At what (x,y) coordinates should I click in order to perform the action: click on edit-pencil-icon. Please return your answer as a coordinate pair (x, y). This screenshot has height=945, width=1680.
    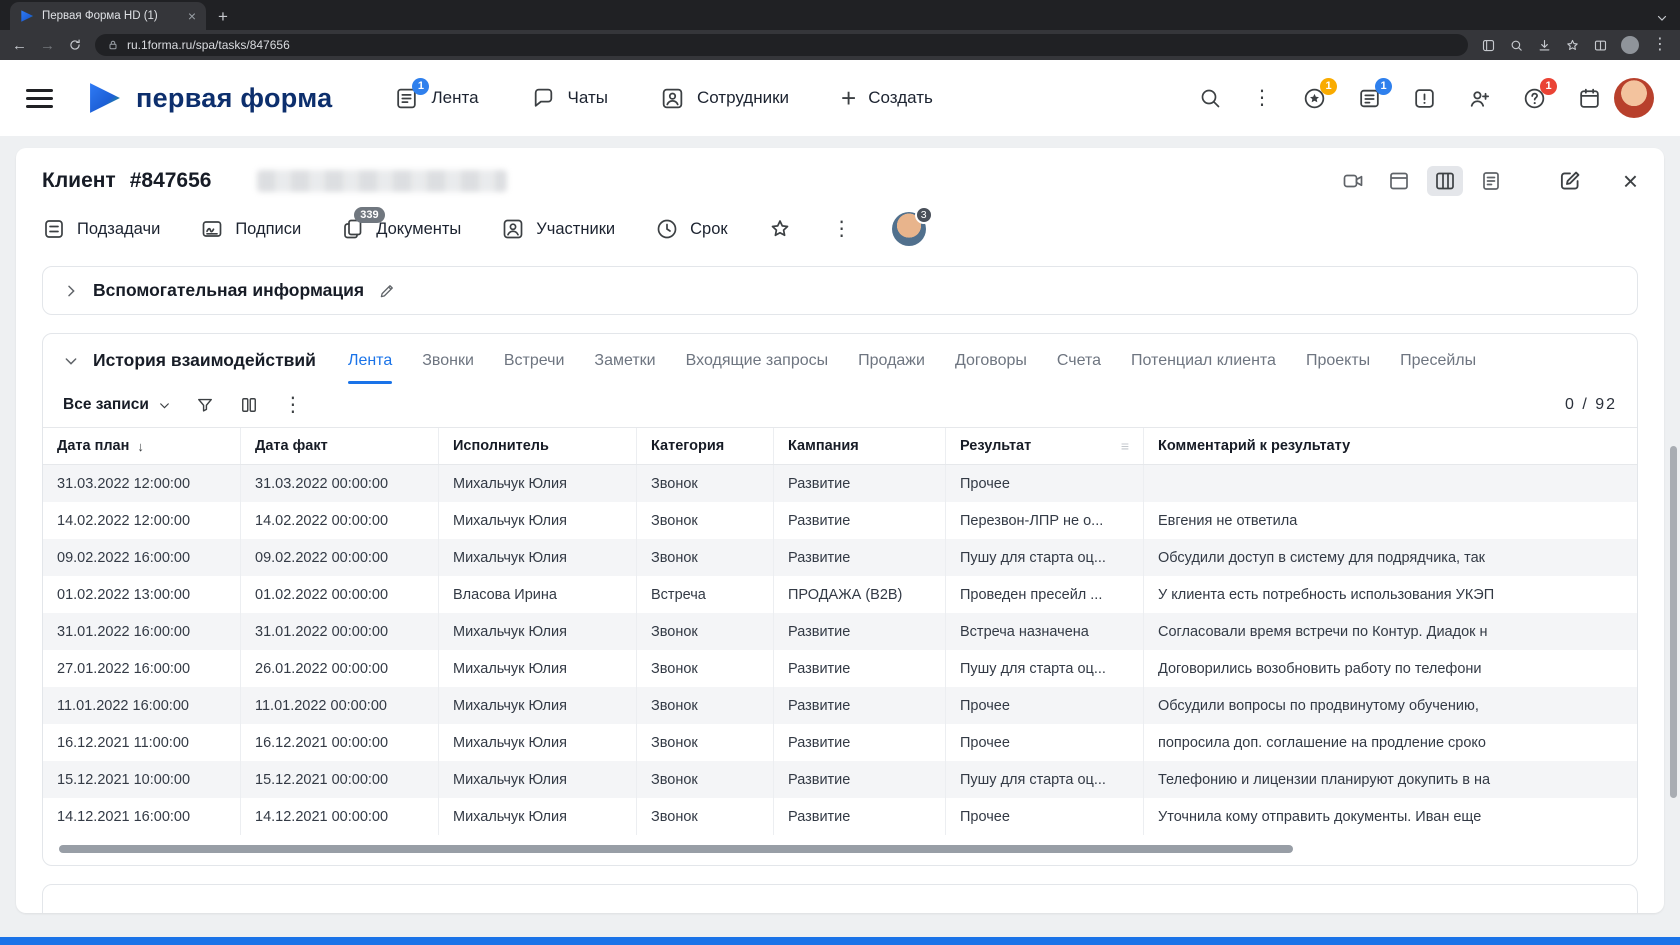
    Looking at the image, I should click on (387, 291).